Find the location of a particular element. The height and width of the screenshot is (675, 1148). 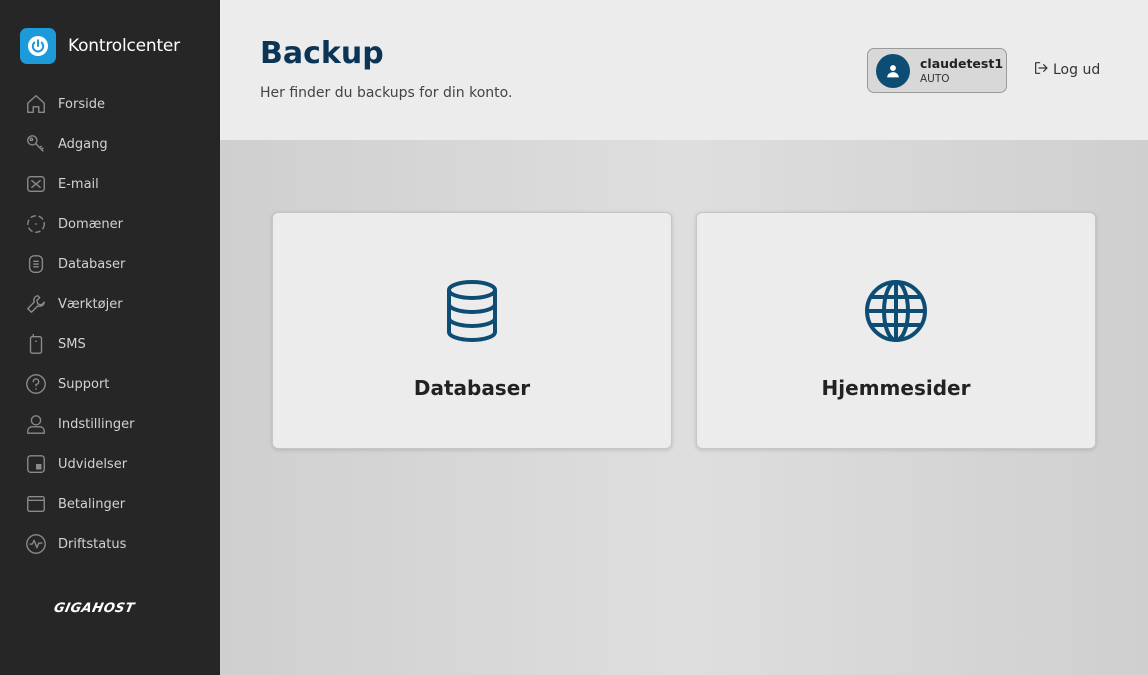

sidebar-item-label: Betalinger is located at coordinates (92, 504).